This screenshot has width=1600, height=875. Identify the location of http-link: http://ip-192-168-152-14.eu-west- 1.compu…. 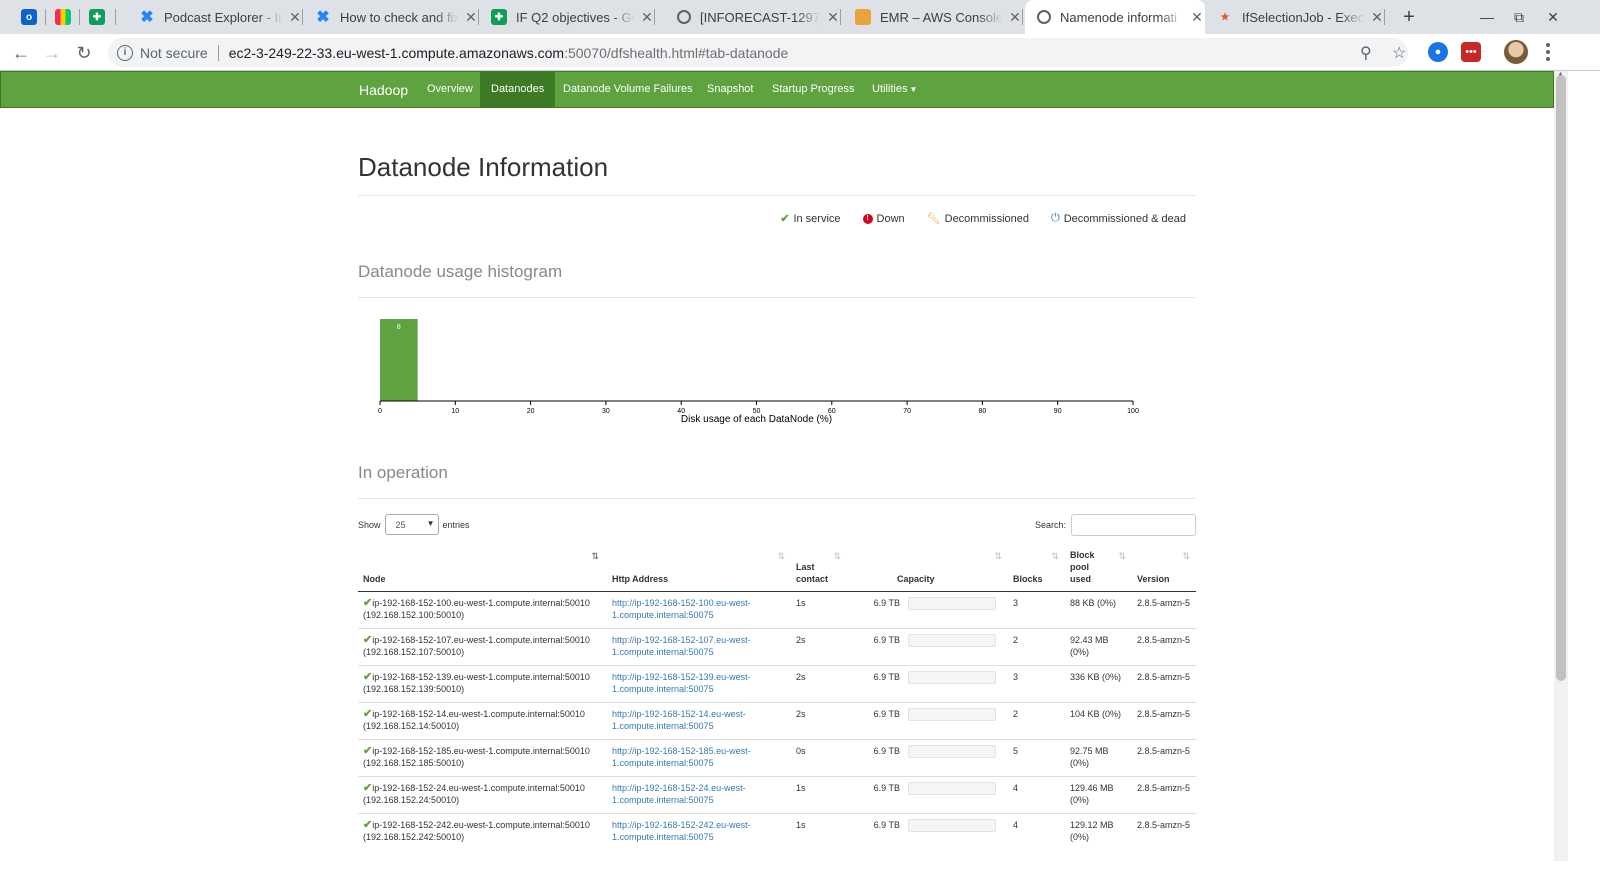
(679, 720).